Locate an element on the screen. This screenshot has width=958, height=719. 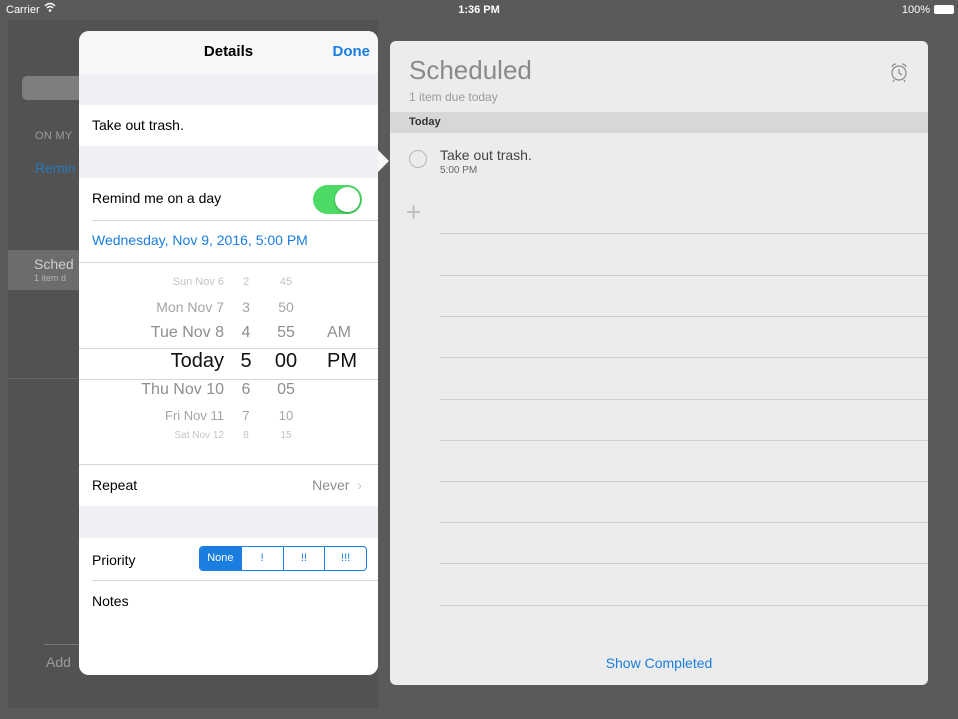
priority-low-segment: ! is located at coordinates (261, 558).